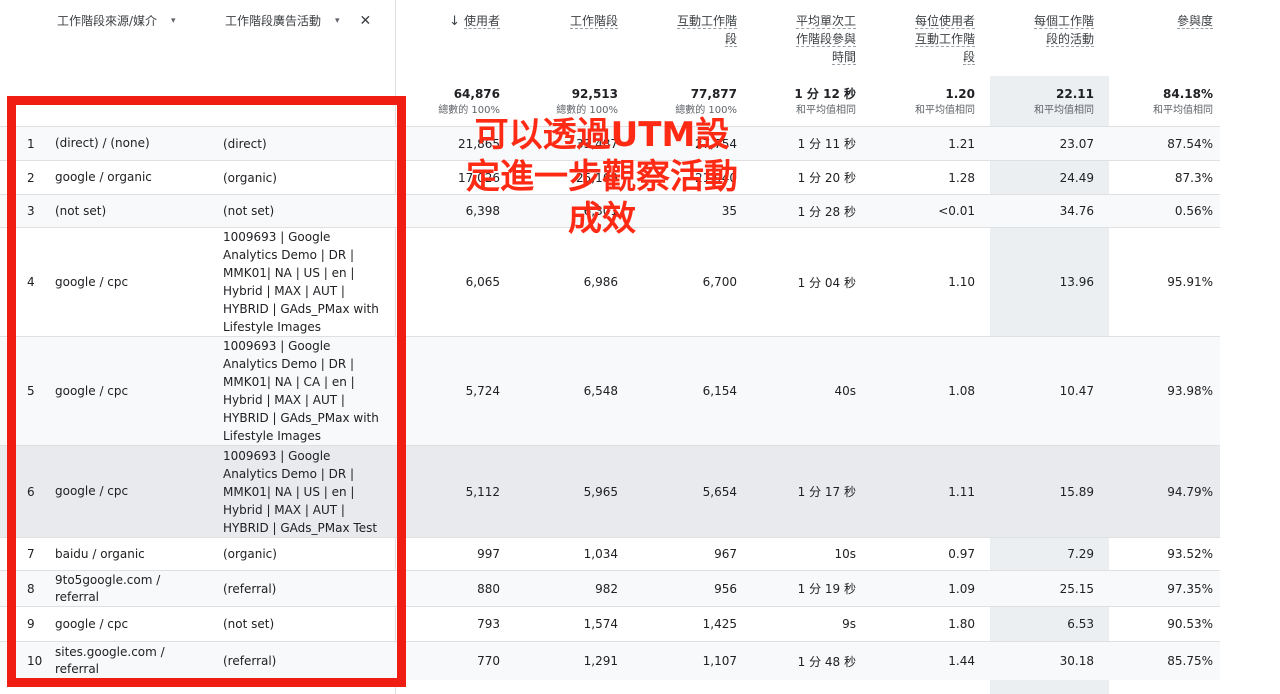  What do you see at coordinates (1076, 661) in the screenshot?
I see `metric-cell-text: 30.18` at bounding box center [1076, 661].